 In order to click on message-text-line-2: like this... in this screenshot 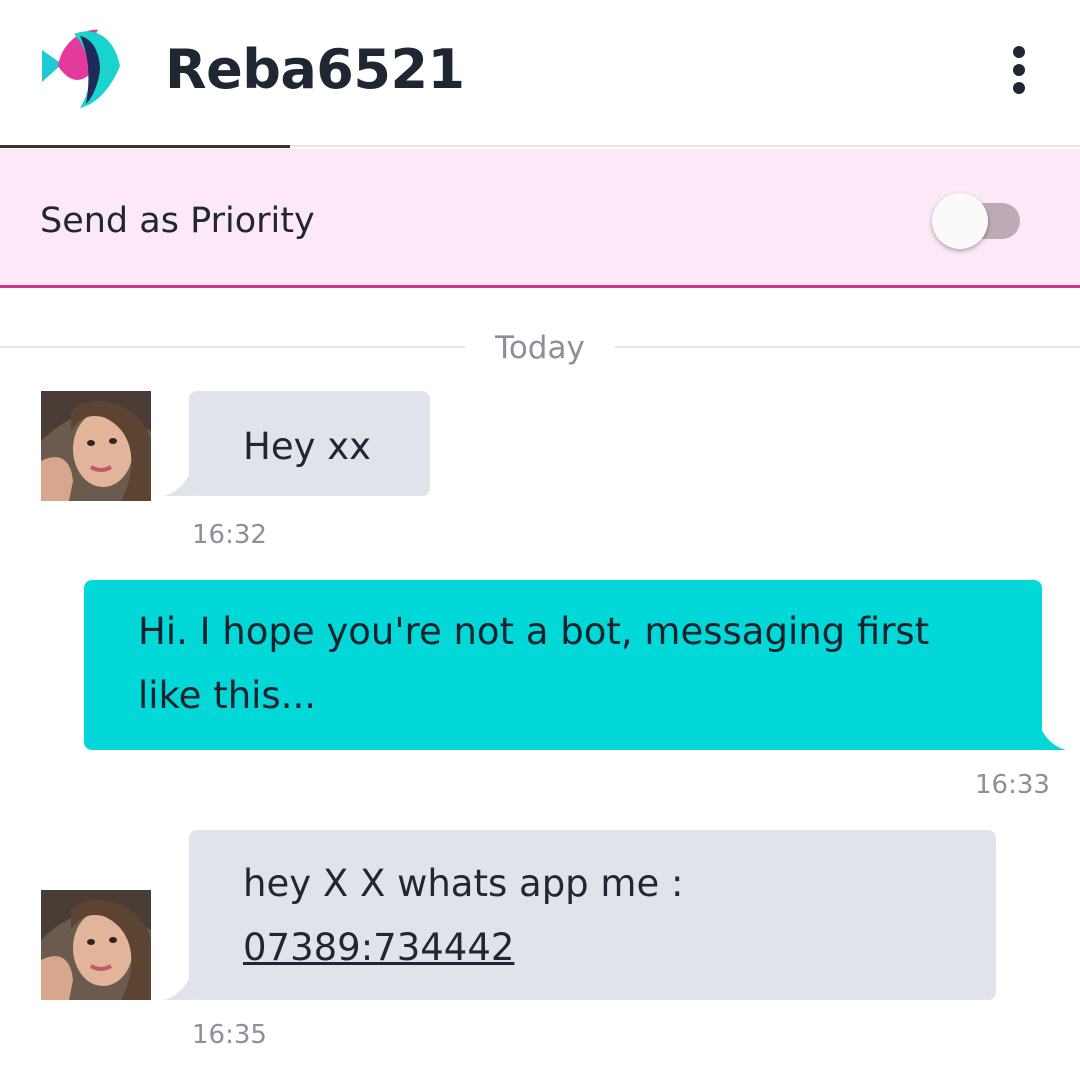, I will do `click(227, 695)`.